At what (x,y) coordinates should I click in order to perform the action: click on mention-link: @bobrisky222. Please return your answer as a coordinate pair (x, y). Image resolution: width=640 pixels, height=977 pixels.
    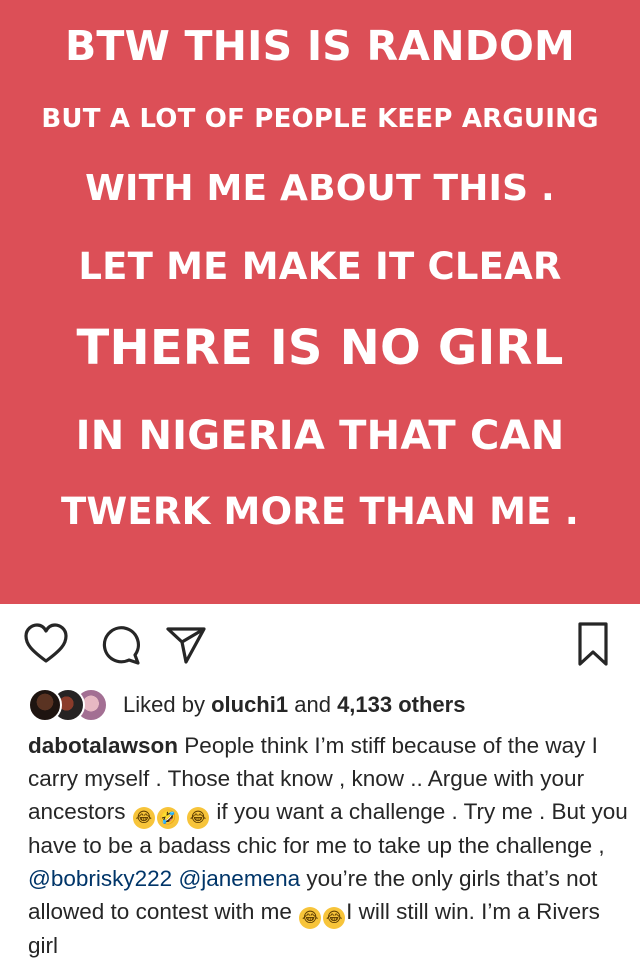
    Looking at the image, I should click on (100, 878).